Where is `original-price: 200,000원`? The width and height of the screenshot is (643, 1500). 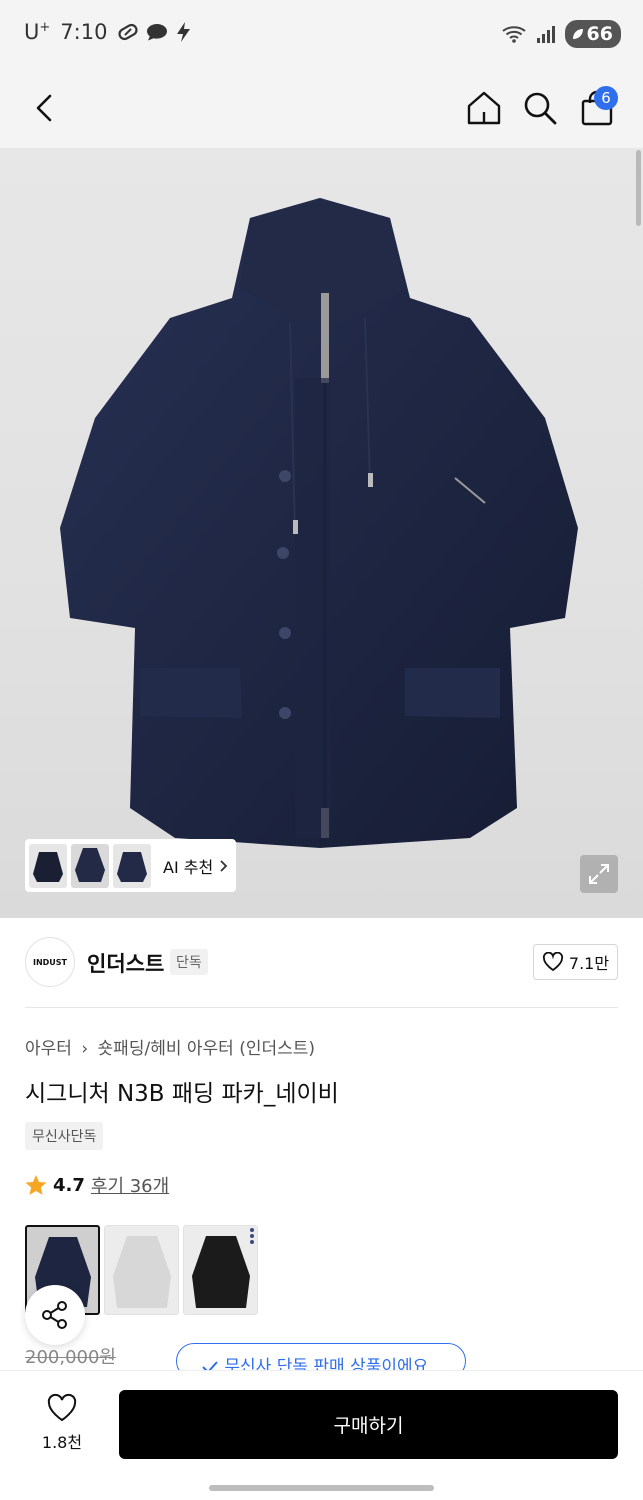 original-price: 200,000원 is located at coordinates (70, 1357).